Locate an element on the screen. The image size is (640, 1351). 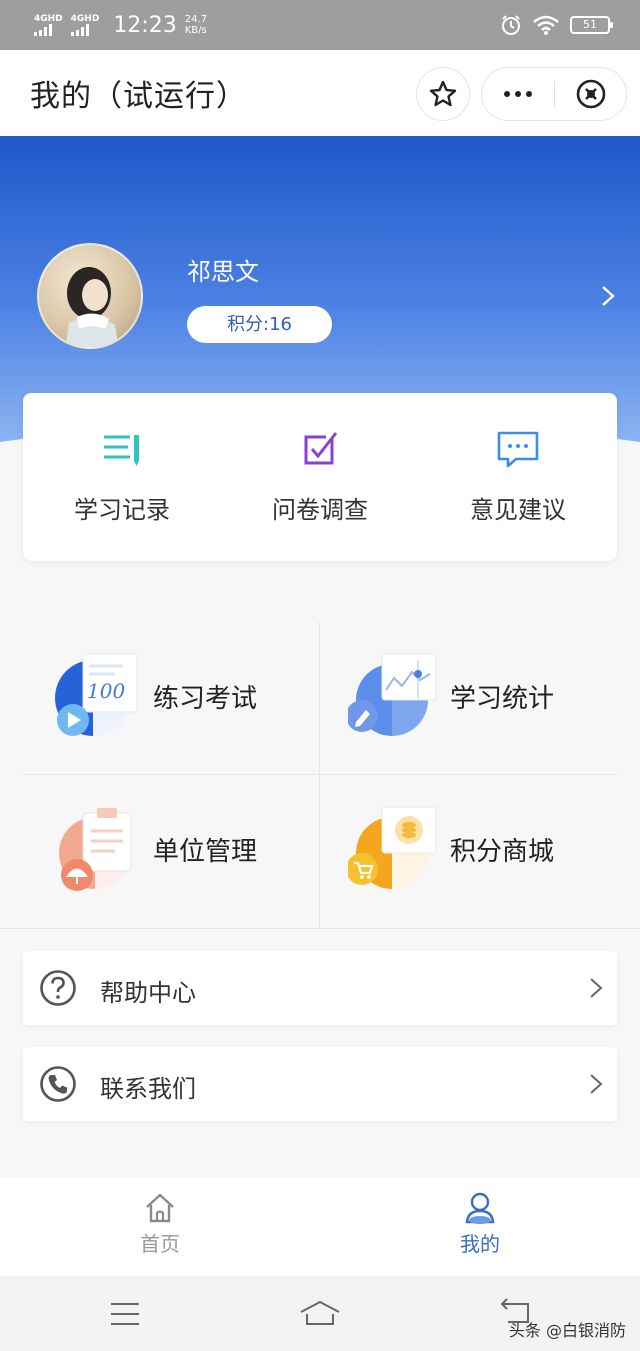
grid-item-label: 学习统计 is located at coordinates (502, 699).